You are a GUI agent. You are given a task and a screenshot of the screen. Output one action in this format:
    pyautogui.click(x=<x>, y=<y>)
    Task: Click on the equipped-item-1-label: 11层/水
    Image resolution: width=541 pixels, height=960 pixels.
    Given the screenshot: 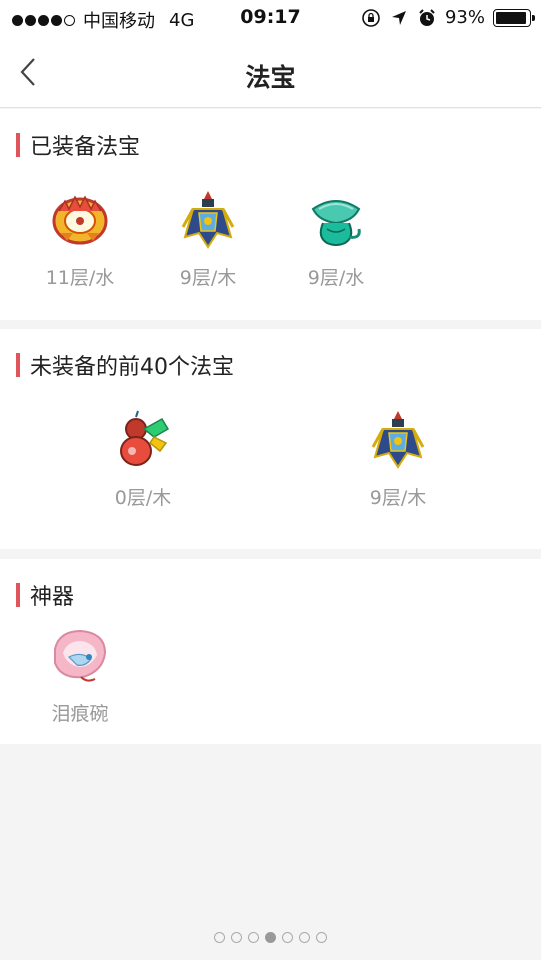 What is the action you would take?
    pyautogui.click(x=80, y=278)
    